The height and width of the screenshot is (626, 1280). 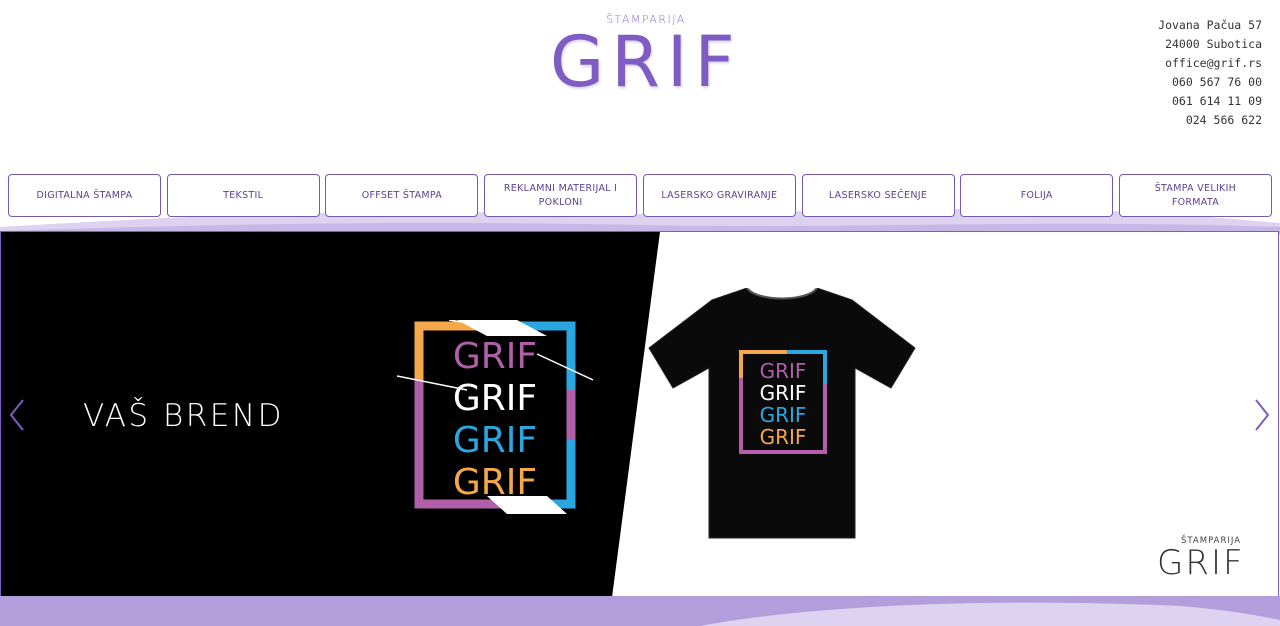 I want to click on contact-phone: 060 567 76 00, so click(x=1210, y=82).